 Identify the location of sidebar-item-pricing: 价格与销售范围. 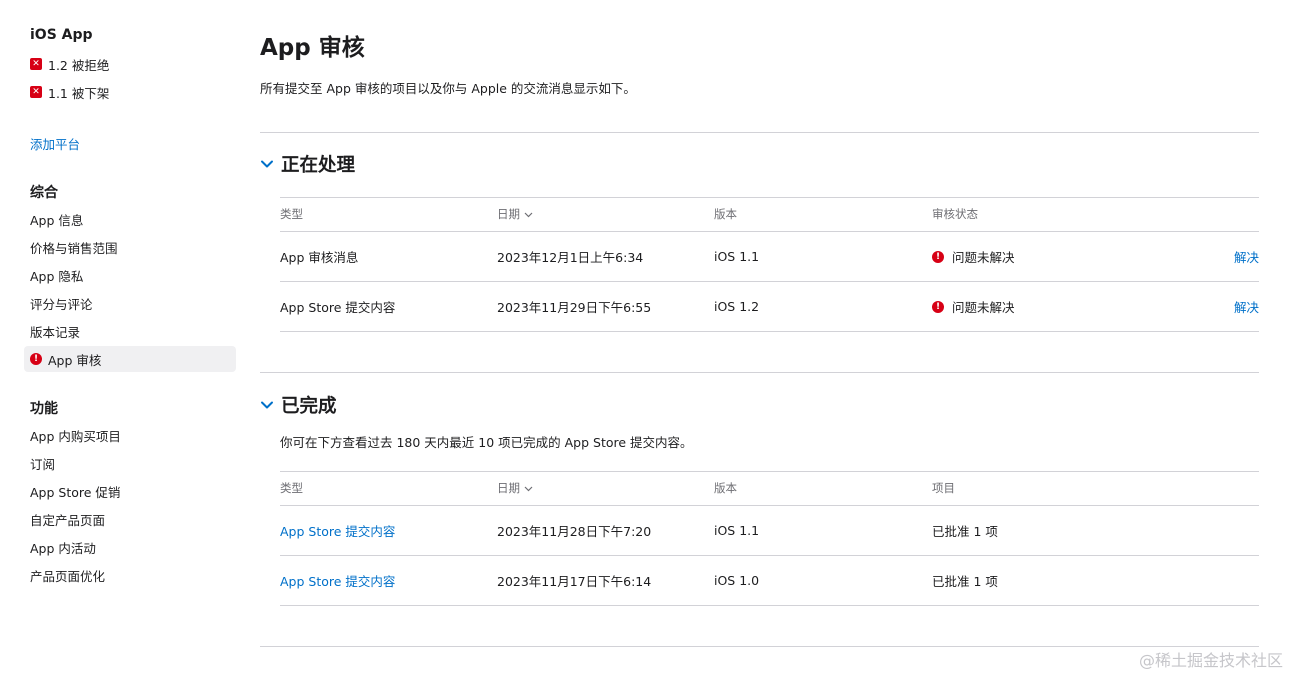
(130, 247).